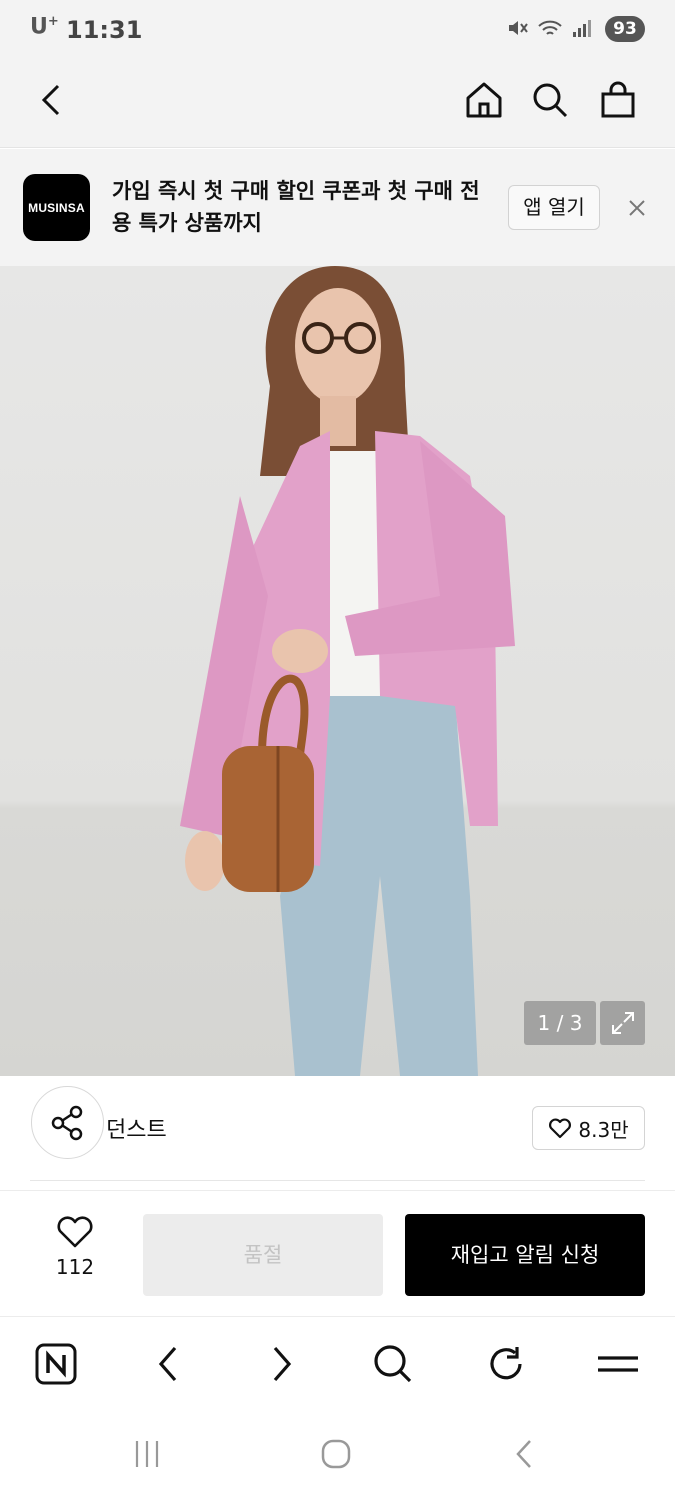  I want to click on refresh-icon, so click(506, 1363).